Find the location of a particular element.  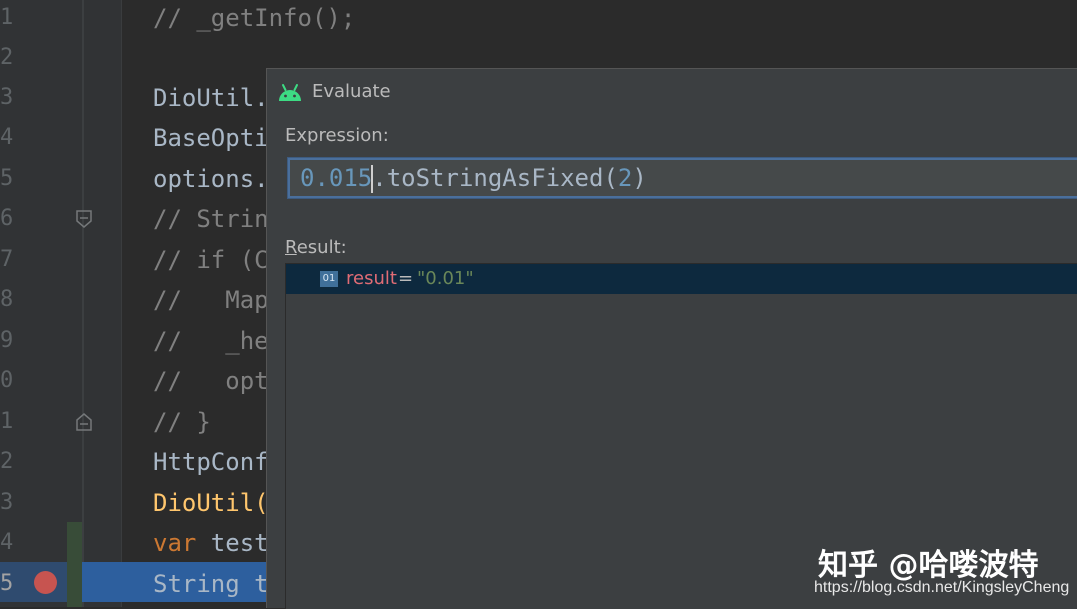

line-number: 7 is located at coordinates (7, 259).